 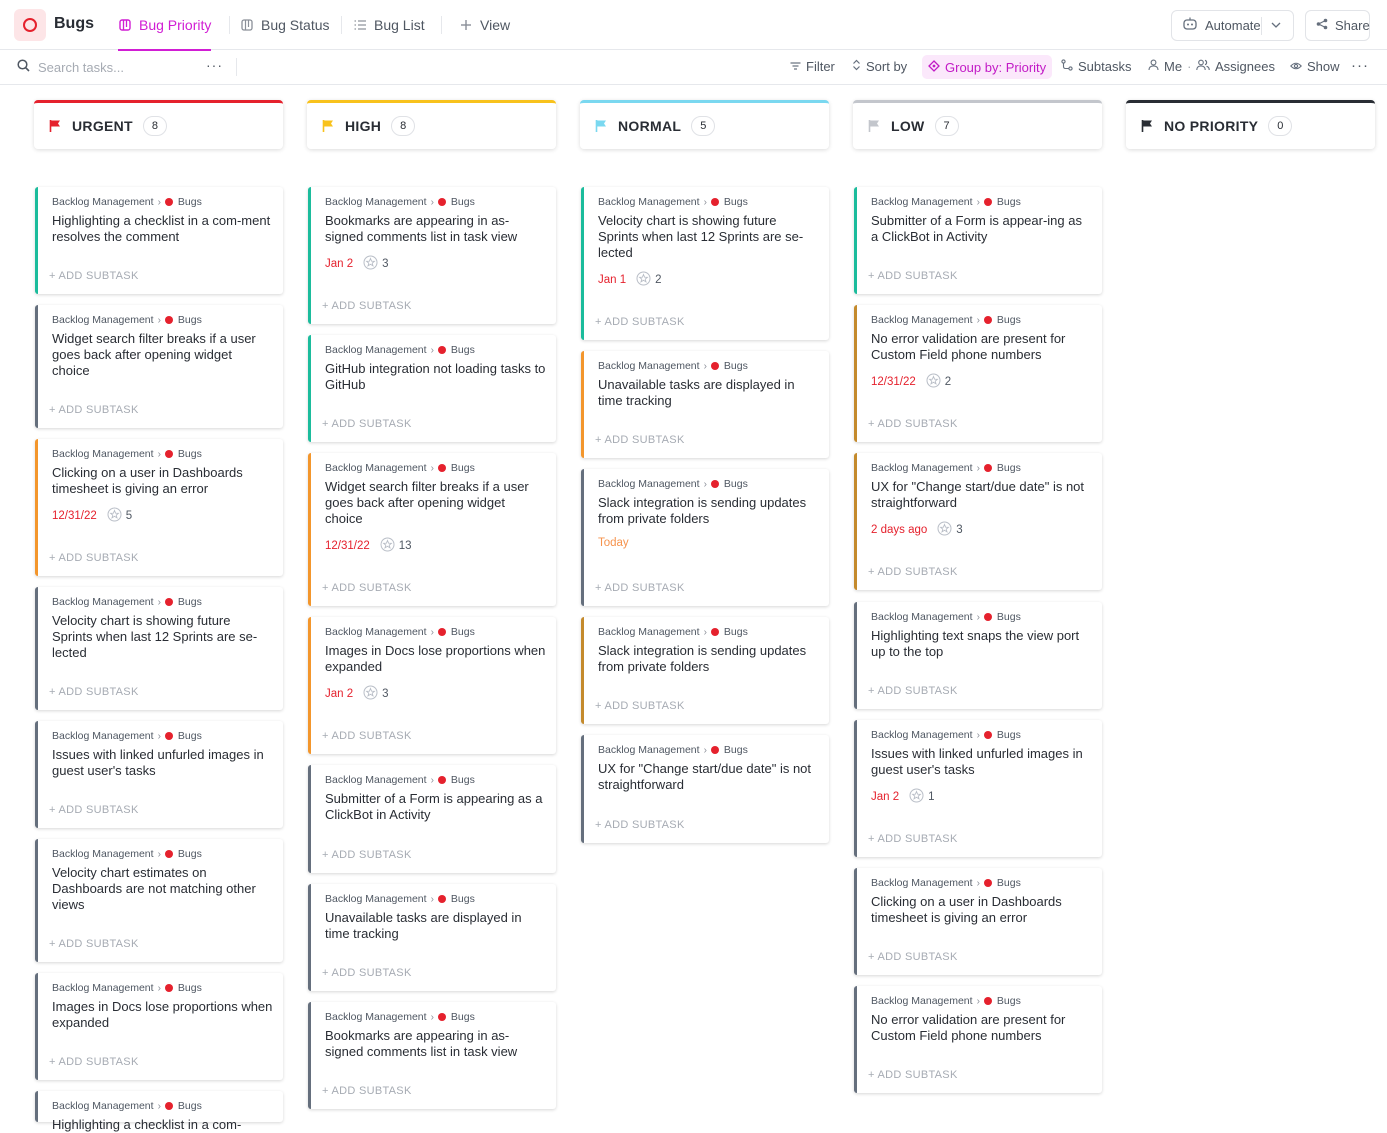 I want to click on column-header-normal: NORMAL 5, so click(x=704, y=124).